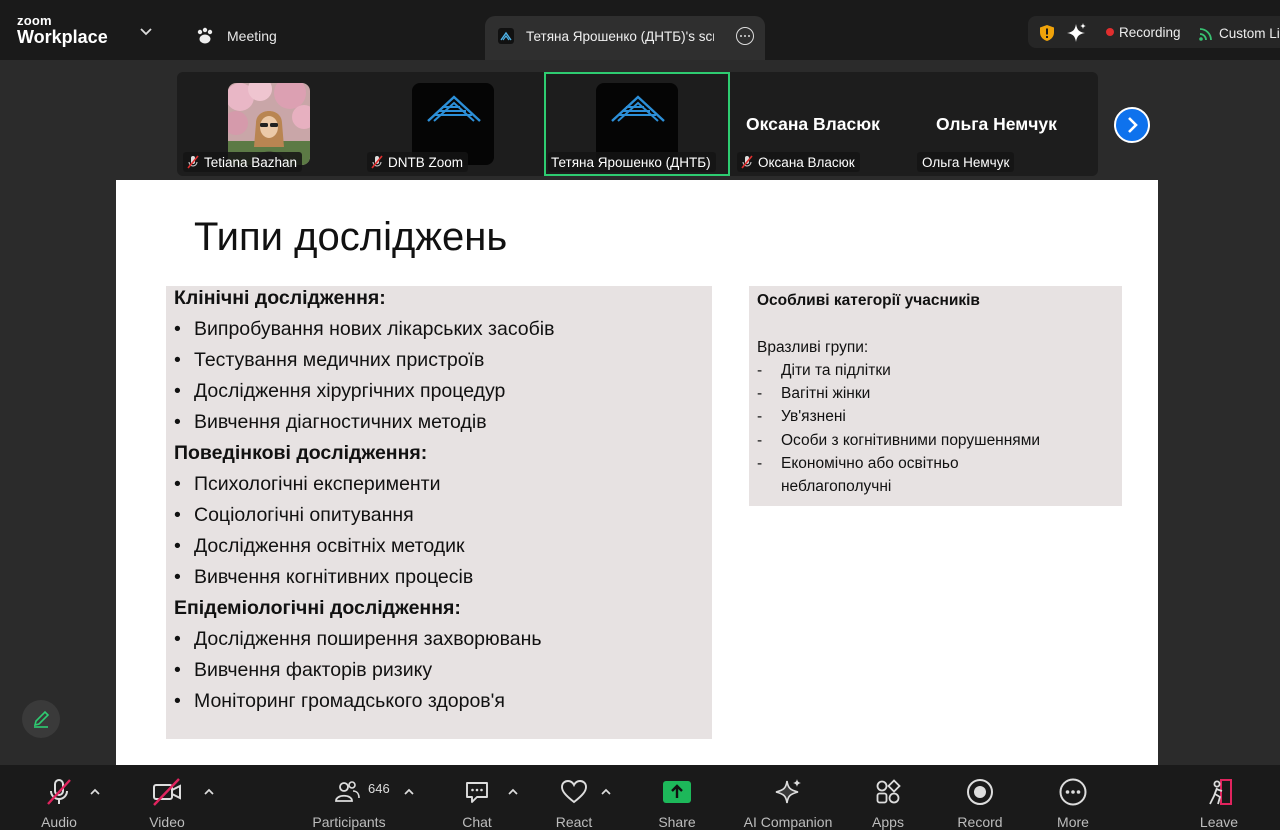  I want to click on annotate-button, so click(41, 719).